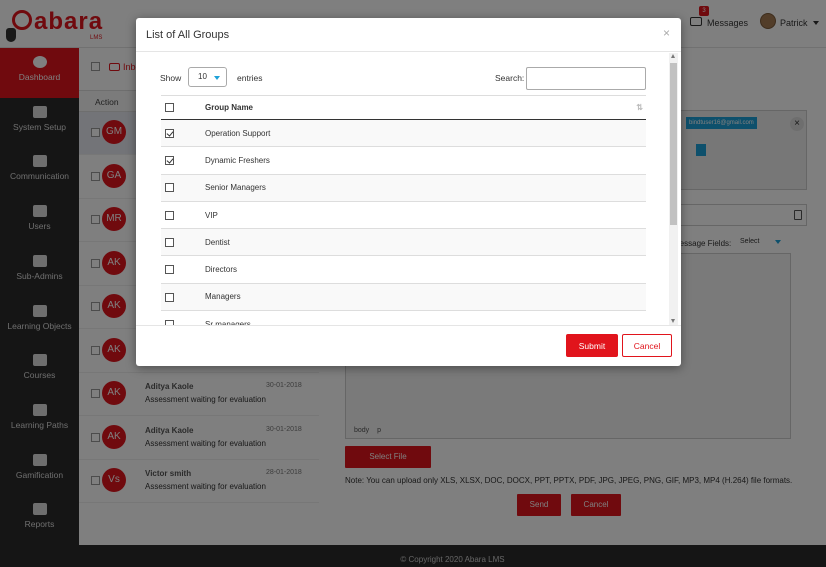  Describe the element at coordinates (169, 108) in the screenshot. I see `select-all-checkbox` at that location.